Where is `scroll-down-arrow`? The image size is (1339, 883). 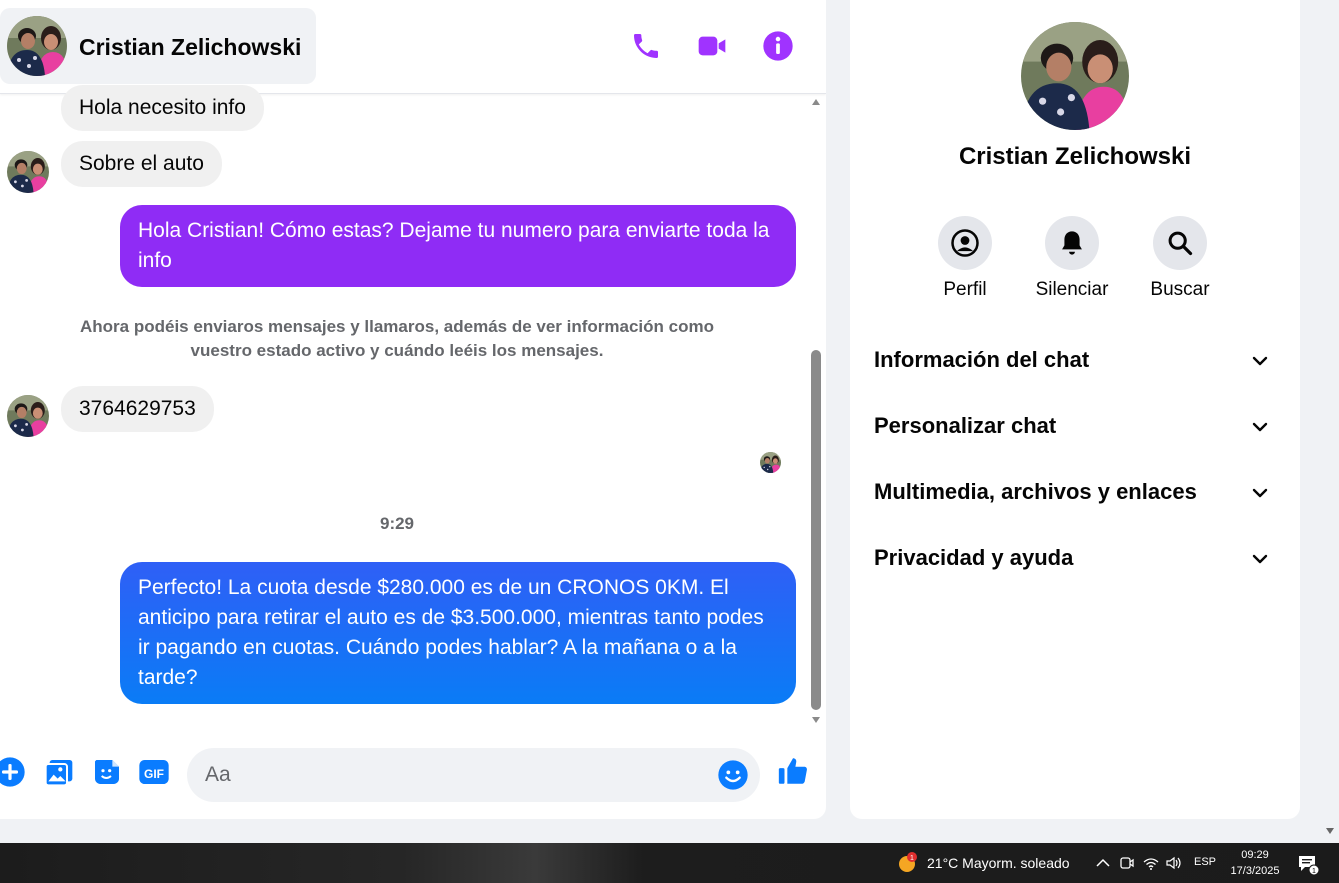 scroll-down-arrow is located at coordinates (816, 720).